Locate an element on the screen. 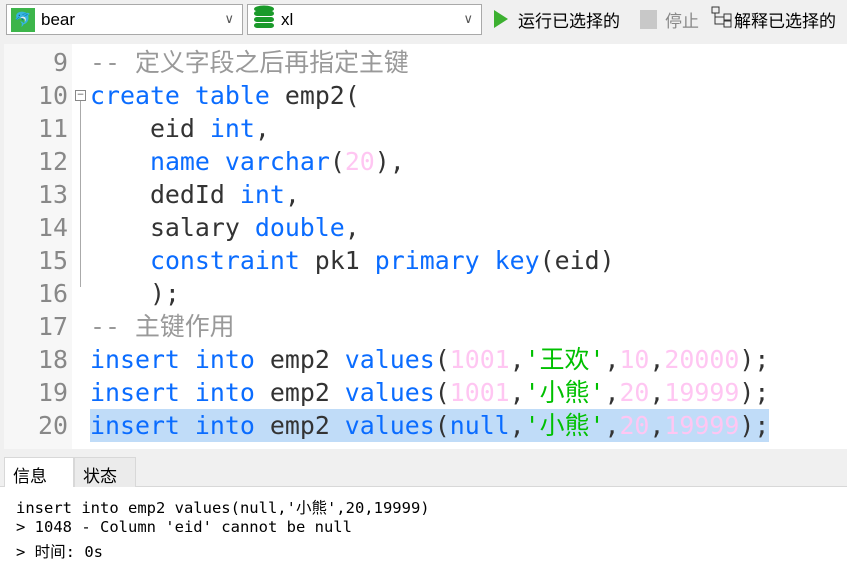 The width and height of the screenshot is (847, 569). stop-button: 停止 is located at coordinates (669, 19).